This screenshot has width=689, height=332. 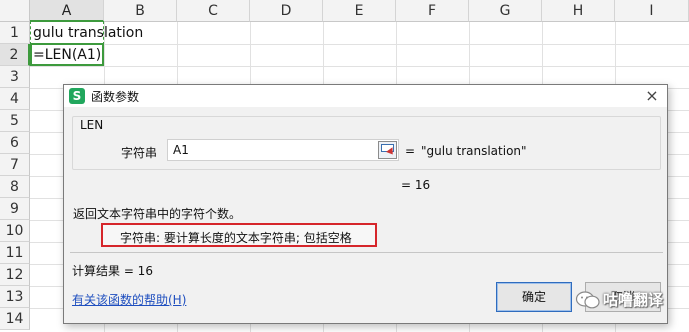 What do you see at coordinates (67, 11) in the screenshot?
I see `column-header-a: A` at bounding box center [67, 11].